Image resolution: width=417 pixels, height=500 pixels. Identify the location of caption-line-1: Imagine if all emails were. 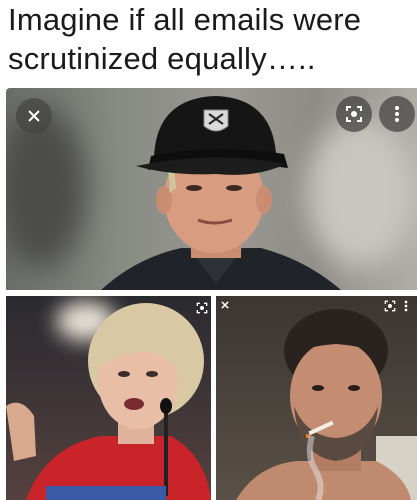
(185, 19).